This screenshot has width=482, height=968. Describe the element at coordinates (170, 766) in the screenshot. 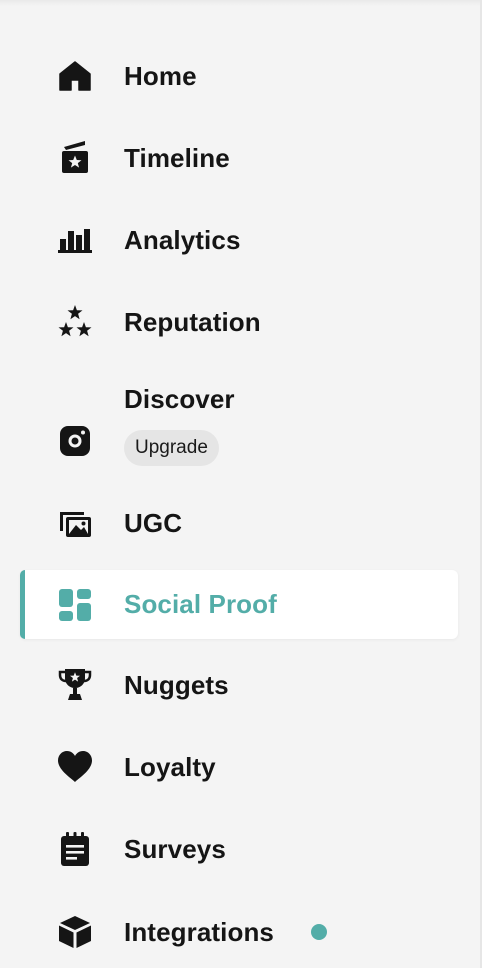

I see `sidebar-item-label: Loyalty` at that location.